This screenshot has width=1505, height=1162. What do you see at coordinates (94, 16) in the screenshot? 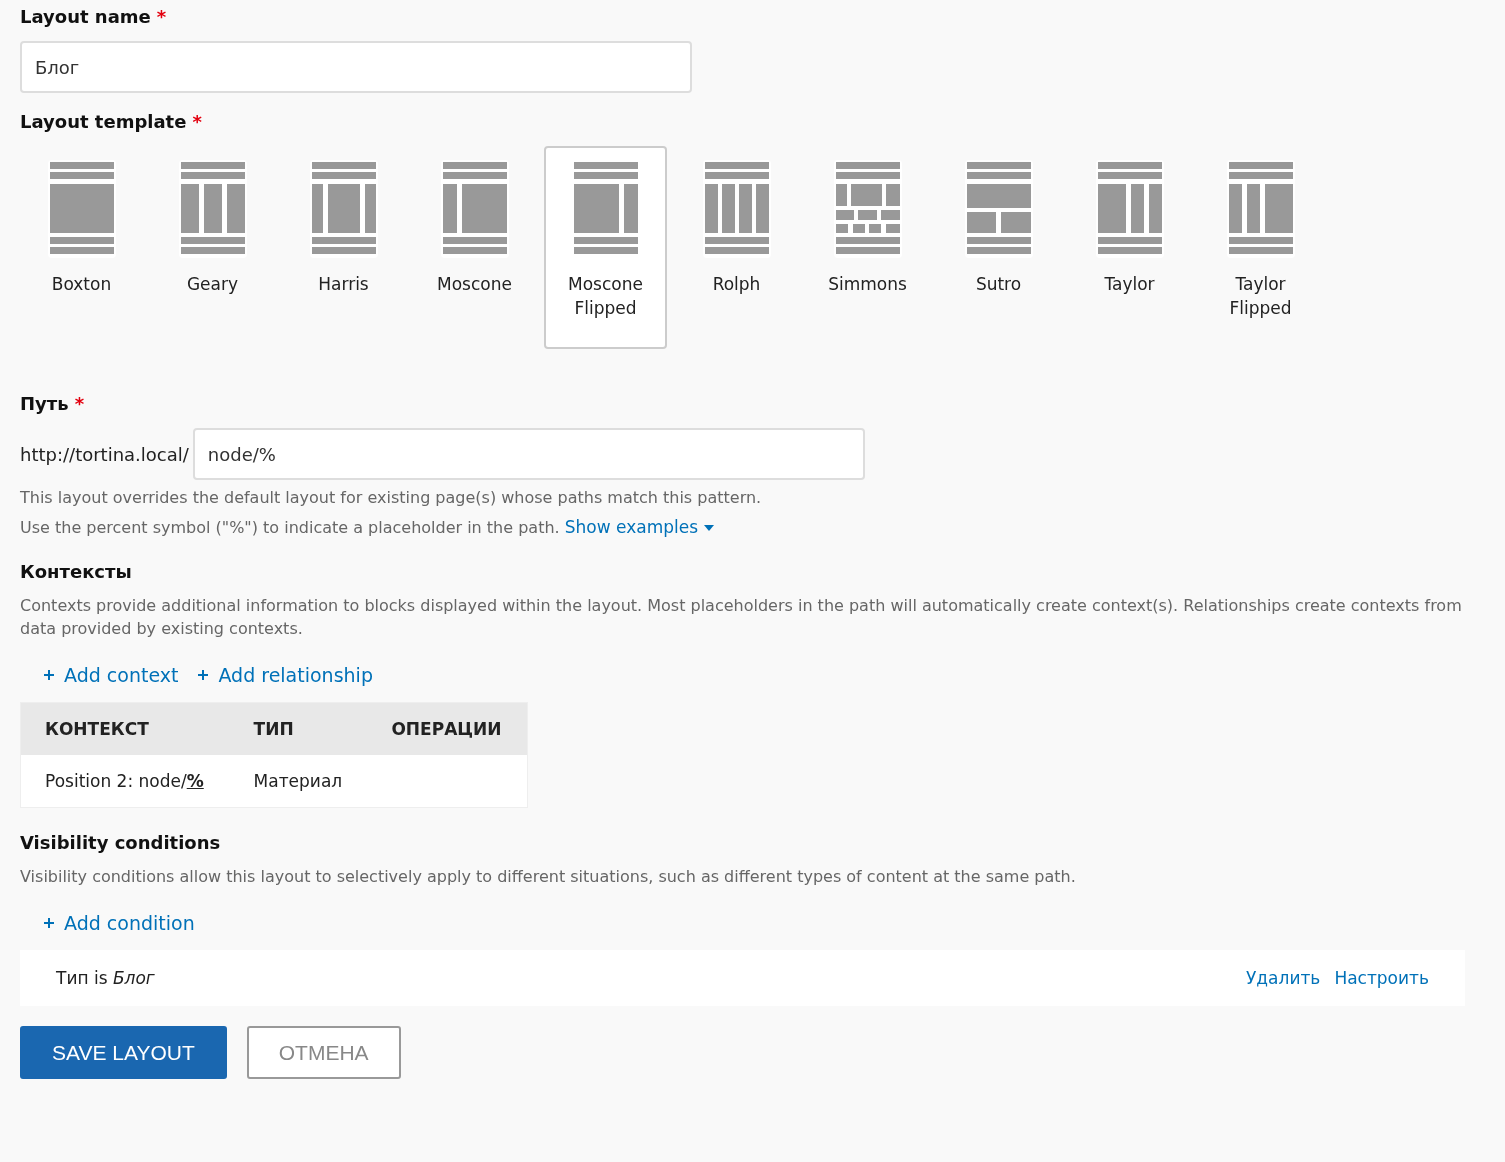
I see `field-label: Layout name *` at bounding box center [94, 16].